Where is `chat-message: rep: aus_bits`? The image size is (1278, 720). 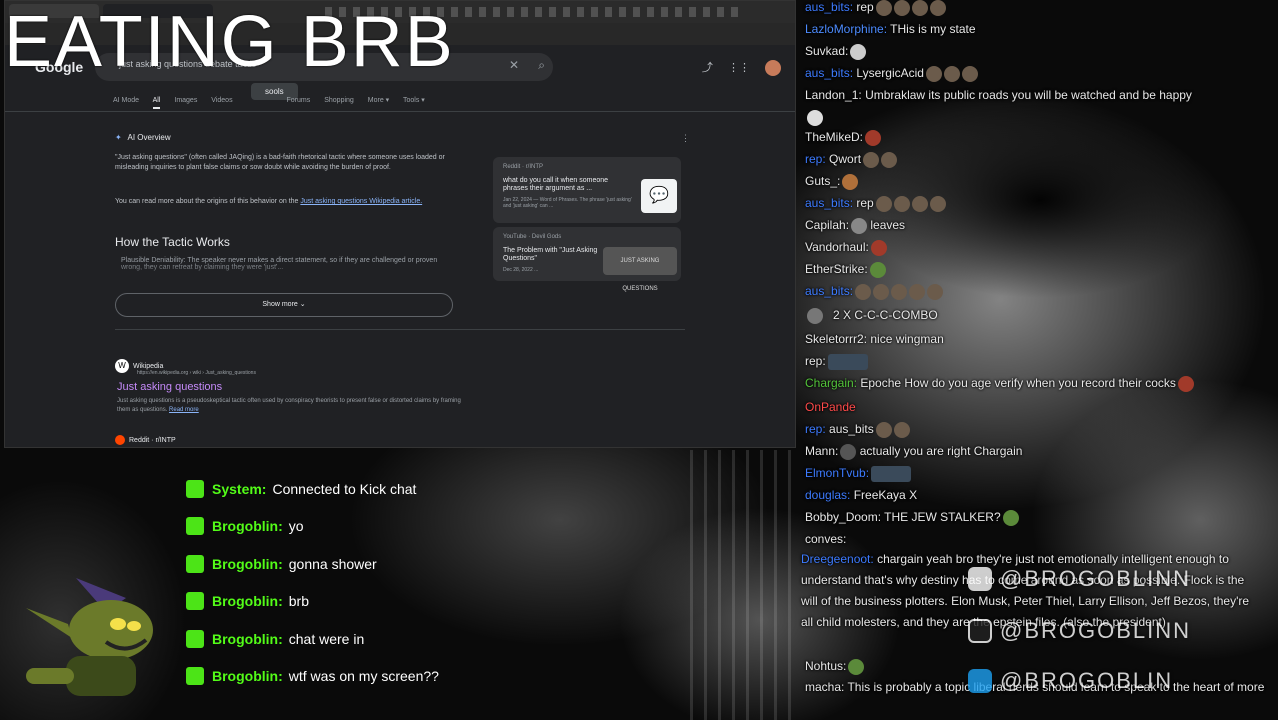 chat-message: rep: aus_bits is located at coordinates (857, 429).